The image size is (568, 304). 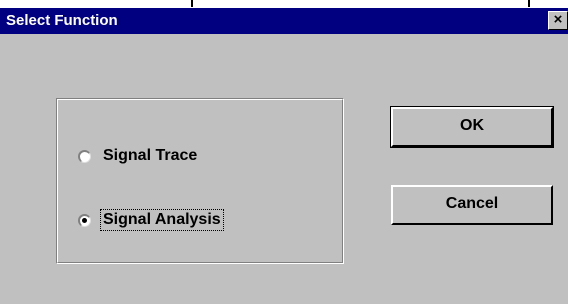 I want to click on close-icon: ×, so click(x=558, y=19).